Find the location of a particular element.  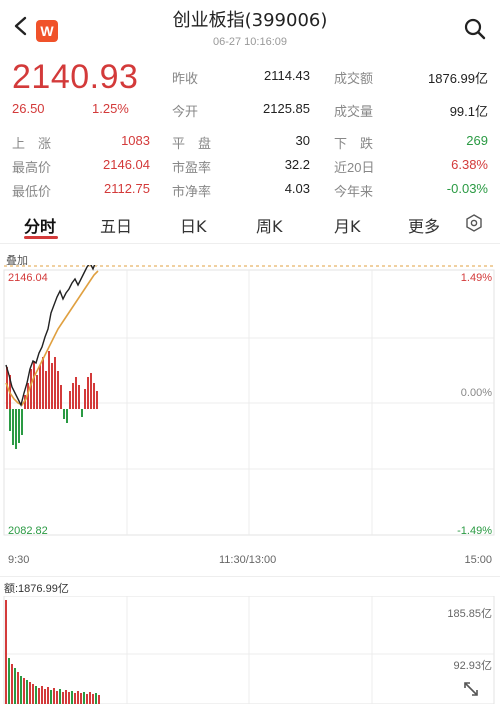

tab-weekly-k: 周K is located at coordinates (269, 225).